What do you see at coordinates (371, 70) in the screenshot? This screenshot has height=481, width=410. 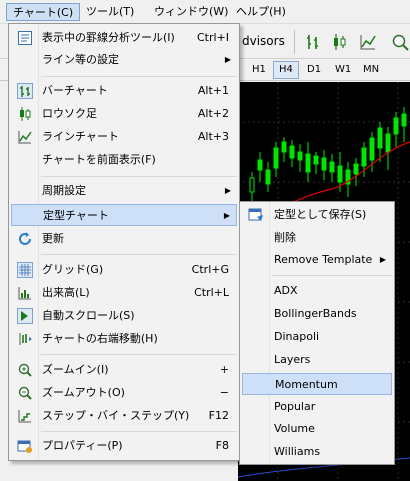 I see `timeframe-mn: MN` at bounding box center [371, 70].